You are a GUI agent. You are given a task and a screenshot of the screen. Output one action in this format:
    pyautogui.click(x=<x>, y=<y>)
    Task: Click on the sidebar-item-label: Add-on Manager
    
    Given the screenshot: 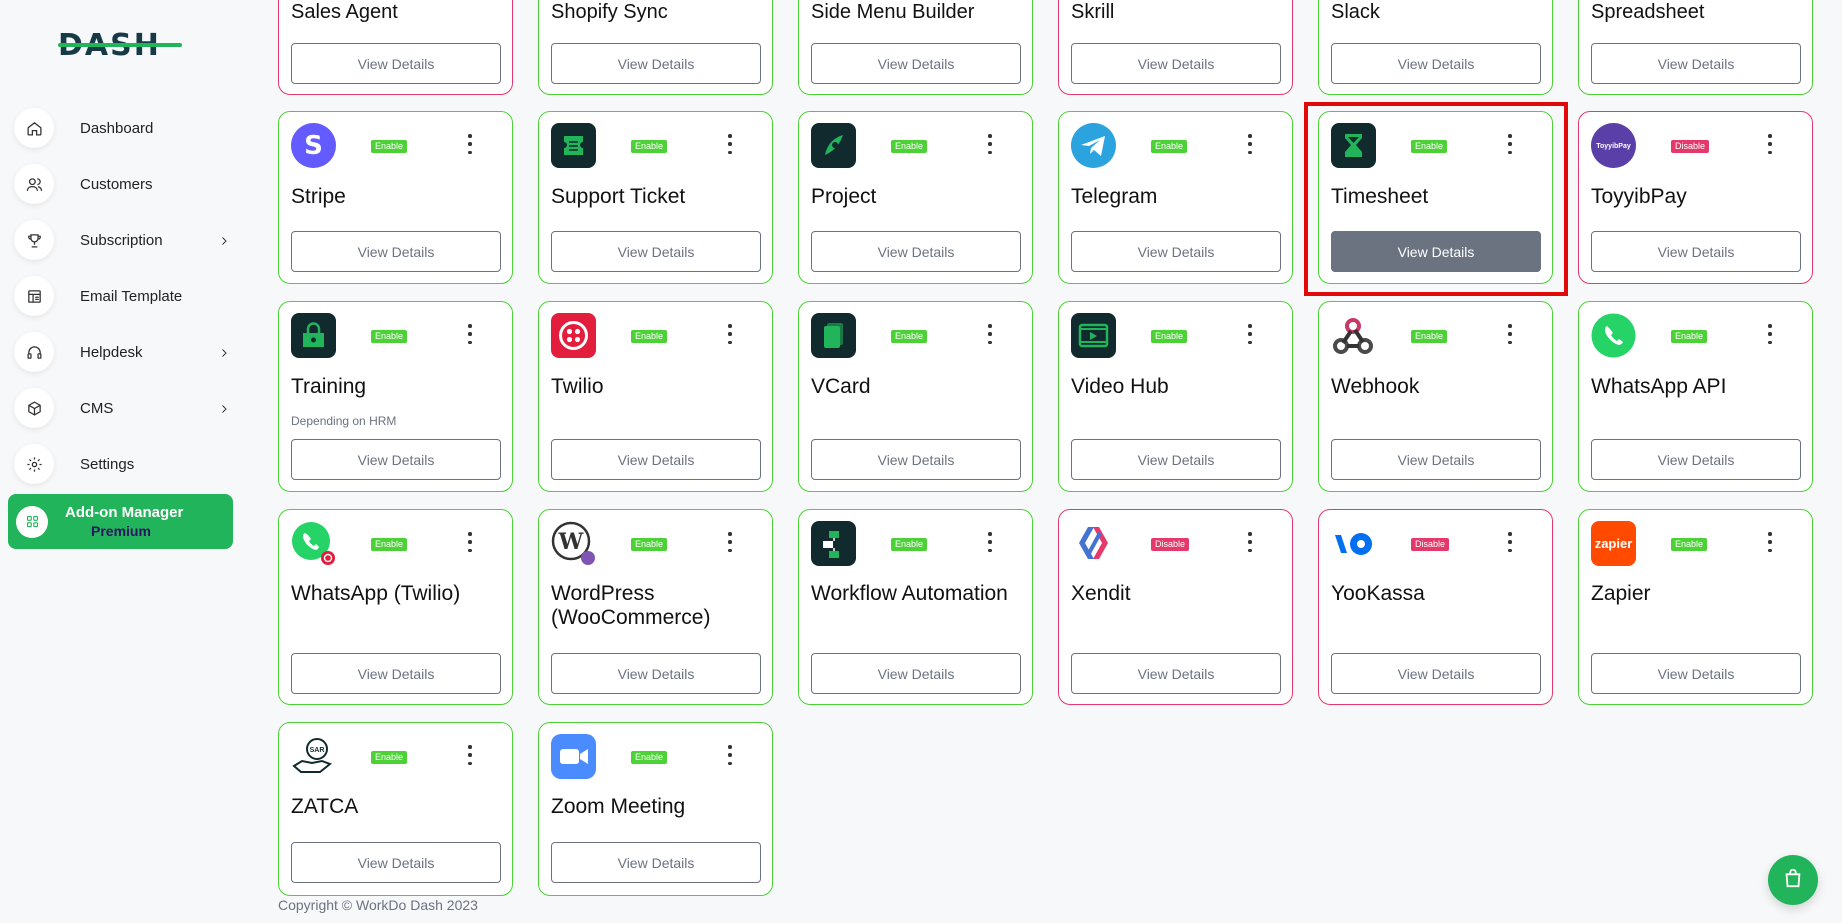 What is the action you would take?
    pyautogui.click(x=124, y=512)
    